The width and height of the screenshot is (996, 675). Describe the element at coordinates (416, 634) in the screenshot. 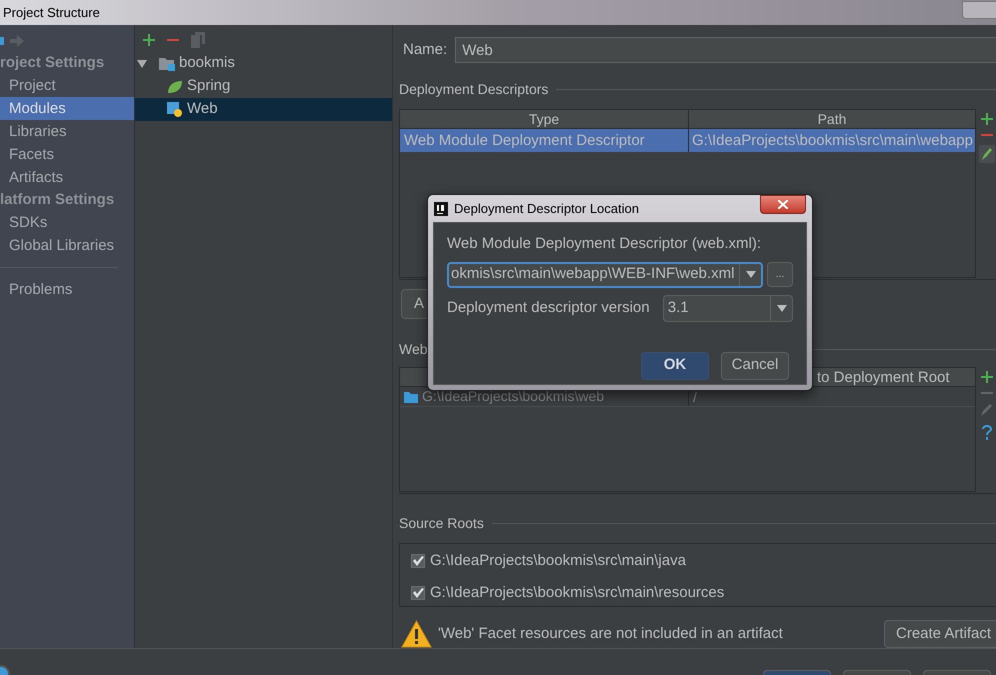

I see `warning-icon` at that location.